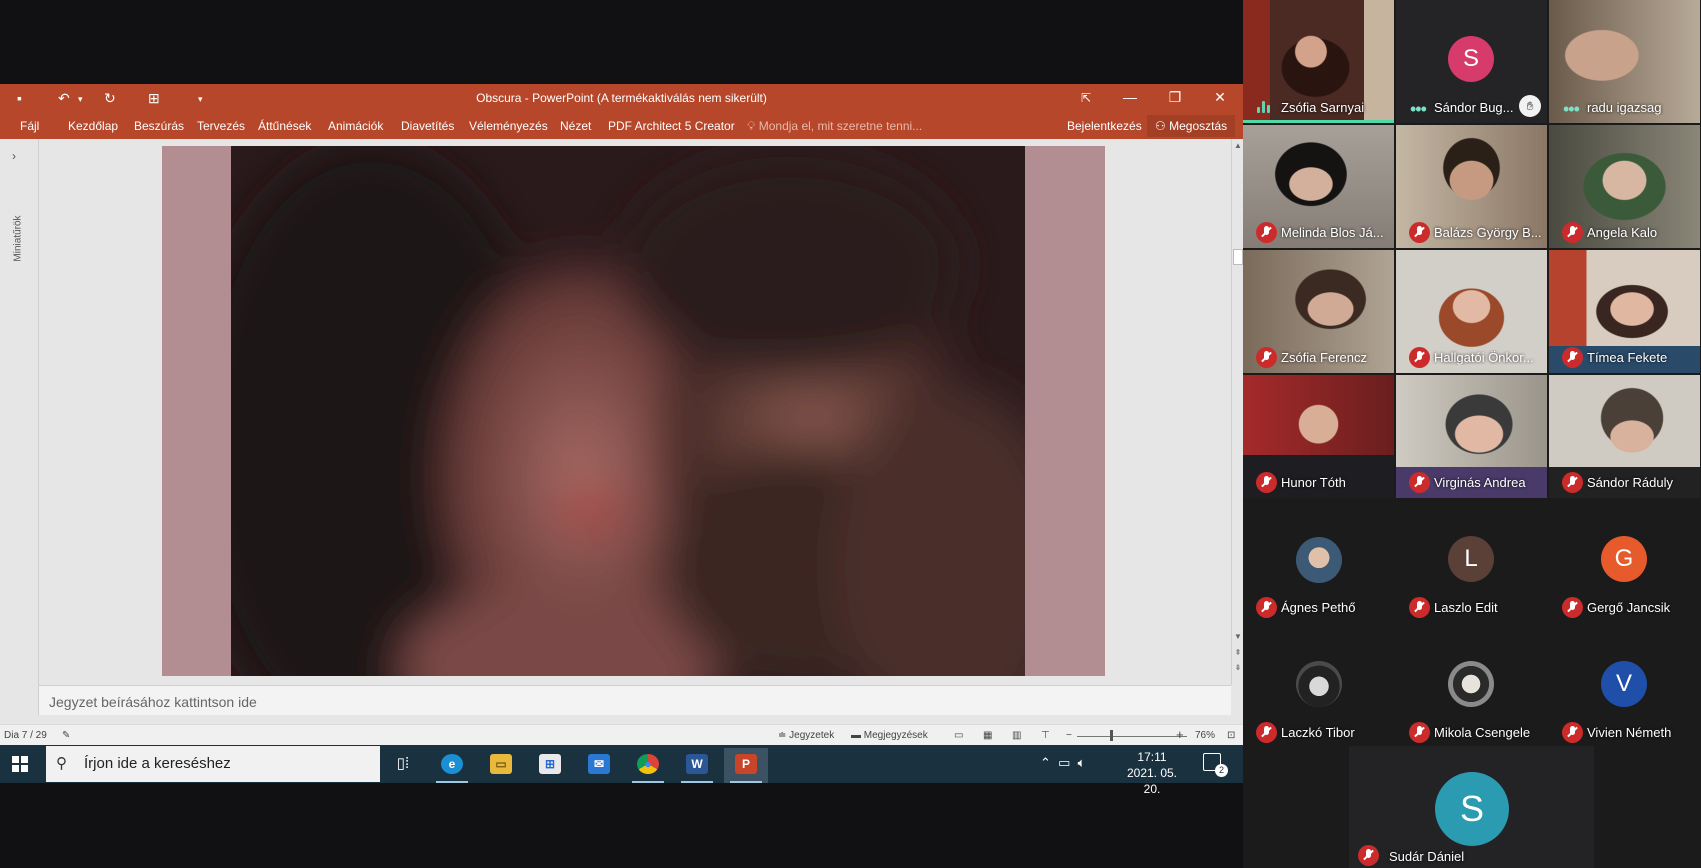 This screenshot has width=1701, height=868. Describe the element at coordinates (1324, 357) in the screenshot. I see `participant-name: Zsófia Ferencz` at that location.